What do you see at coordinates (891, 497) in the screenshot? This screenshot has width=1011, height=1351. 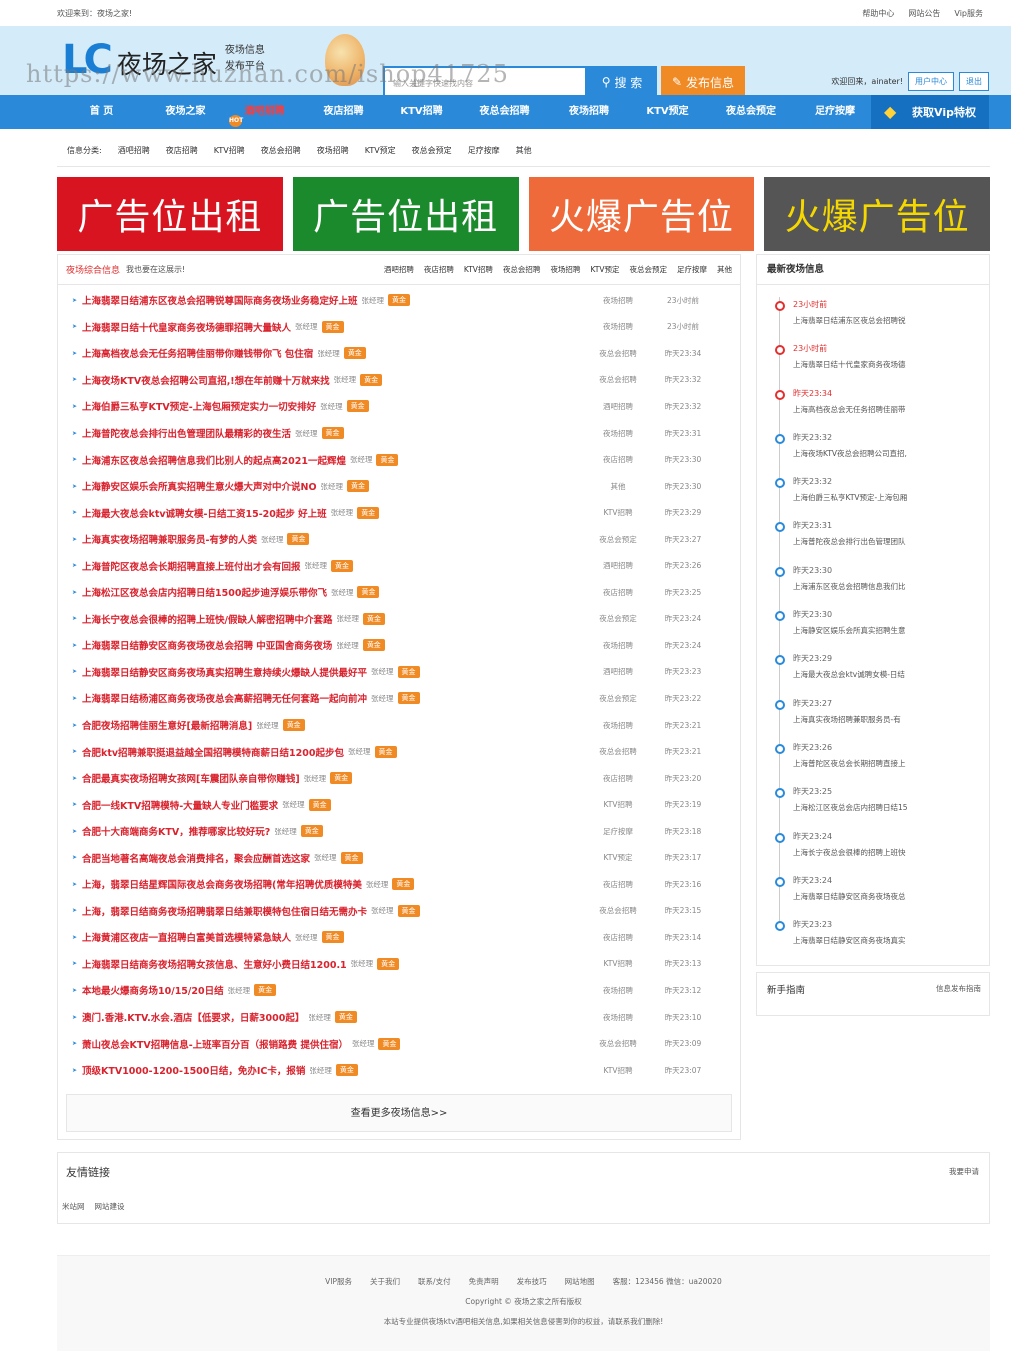 I see `sidebar-item-desc: 上海伯爵三私亨KTV预定-上海包厢` at bounding box center [891, 497].